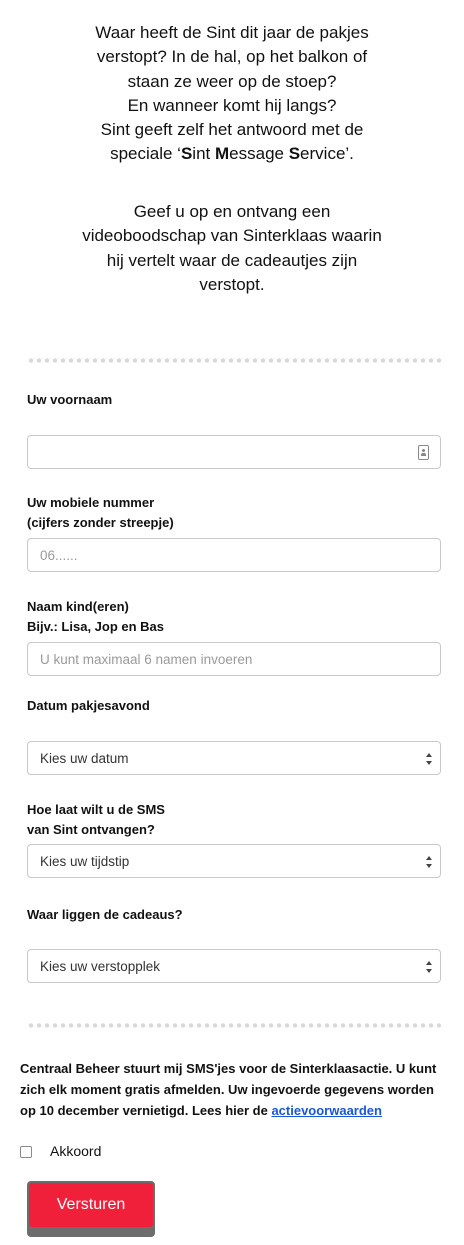 Image resolution: width=464 pixels, height=1245 pixels. Describe the element at coordinates (232, 154) in the screenshot. I see `intro-service-line: speciale ‘Sint Message Service’.` at that location.